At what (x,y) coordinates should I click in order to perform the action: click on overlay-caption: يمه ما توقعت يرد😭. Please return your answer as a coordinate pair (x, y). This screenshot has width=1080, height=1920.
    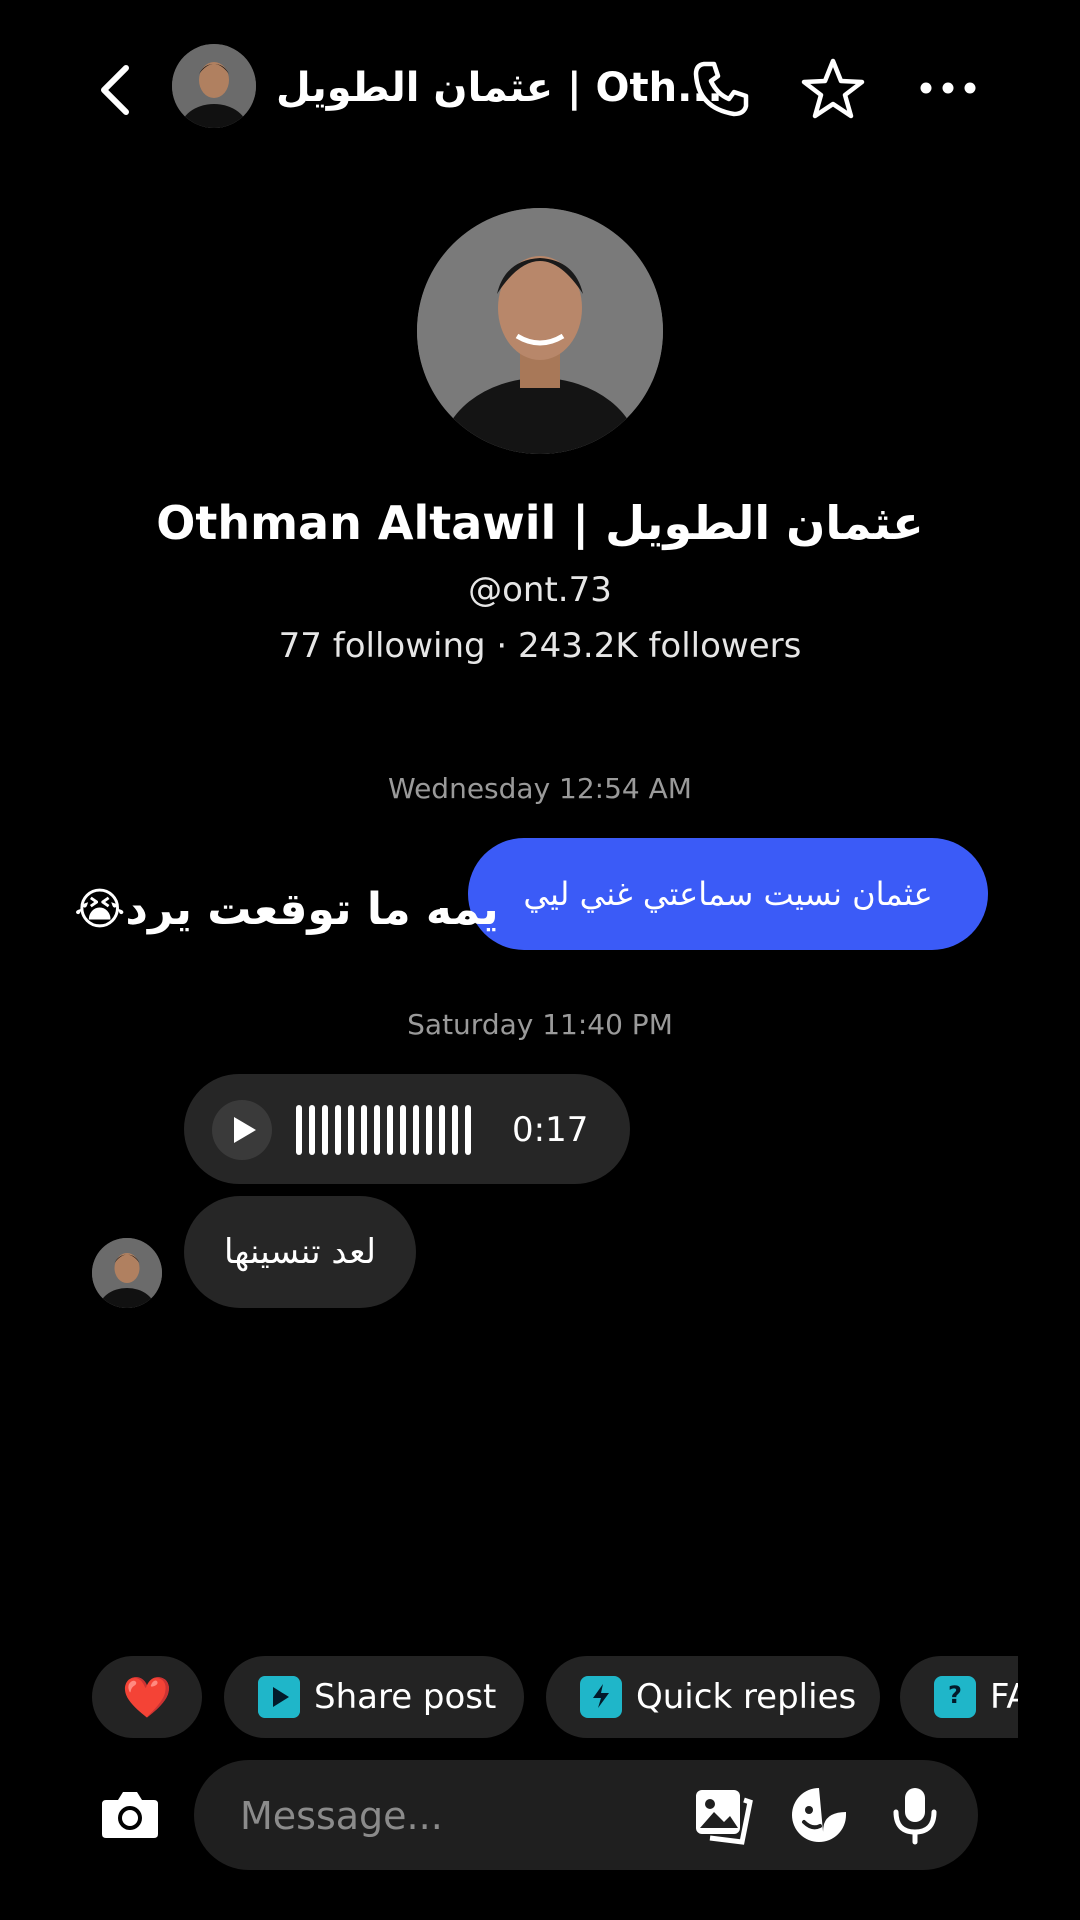
    Looking at the image, I should click on (286, 909).